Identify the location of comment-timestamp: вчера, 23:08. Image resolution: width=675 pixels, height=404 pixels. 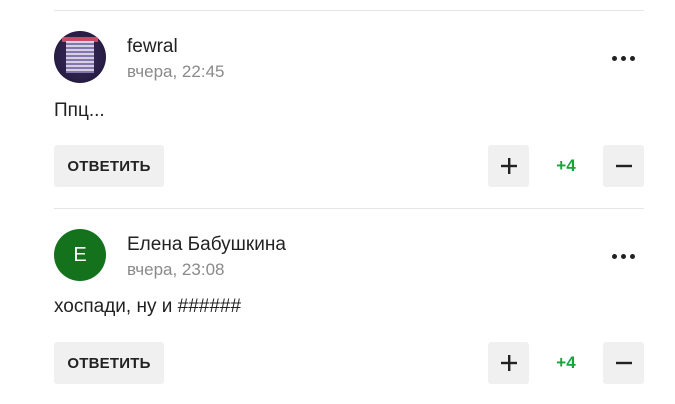
(176, 269).